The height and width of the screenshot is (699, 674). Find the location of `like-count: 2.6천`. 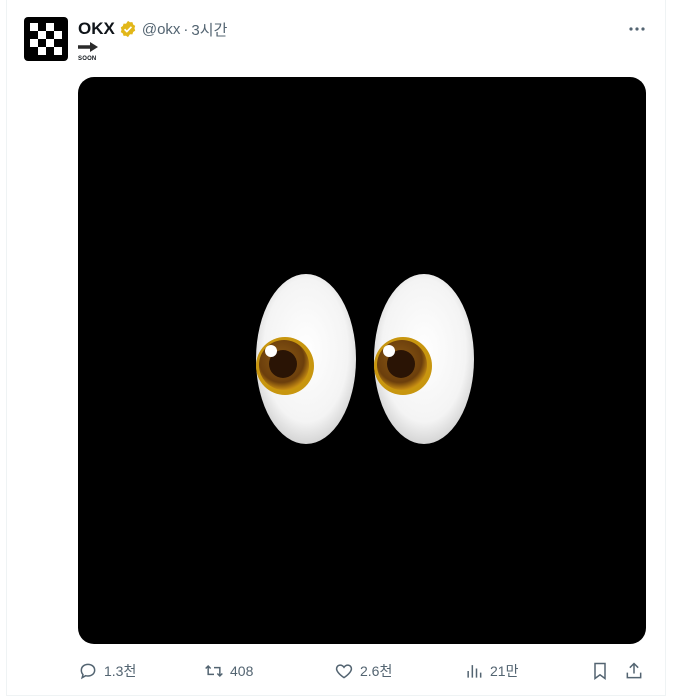

like-count: 2.6천 is located at coordinates (376, 671).